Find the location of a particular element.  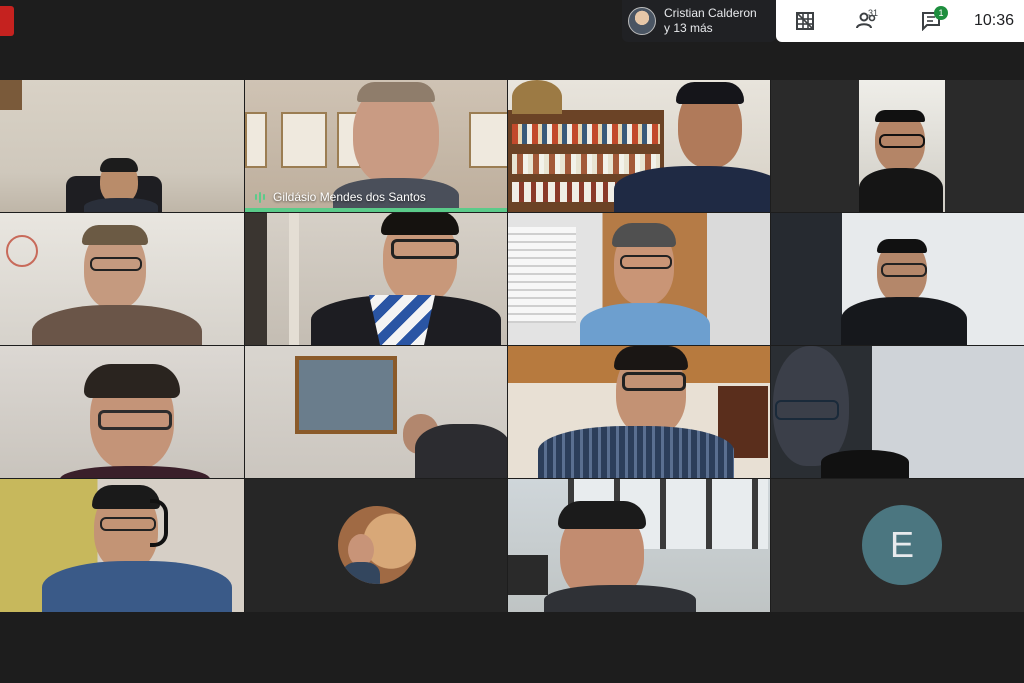

layout-button is located at coordinates (805, 21).